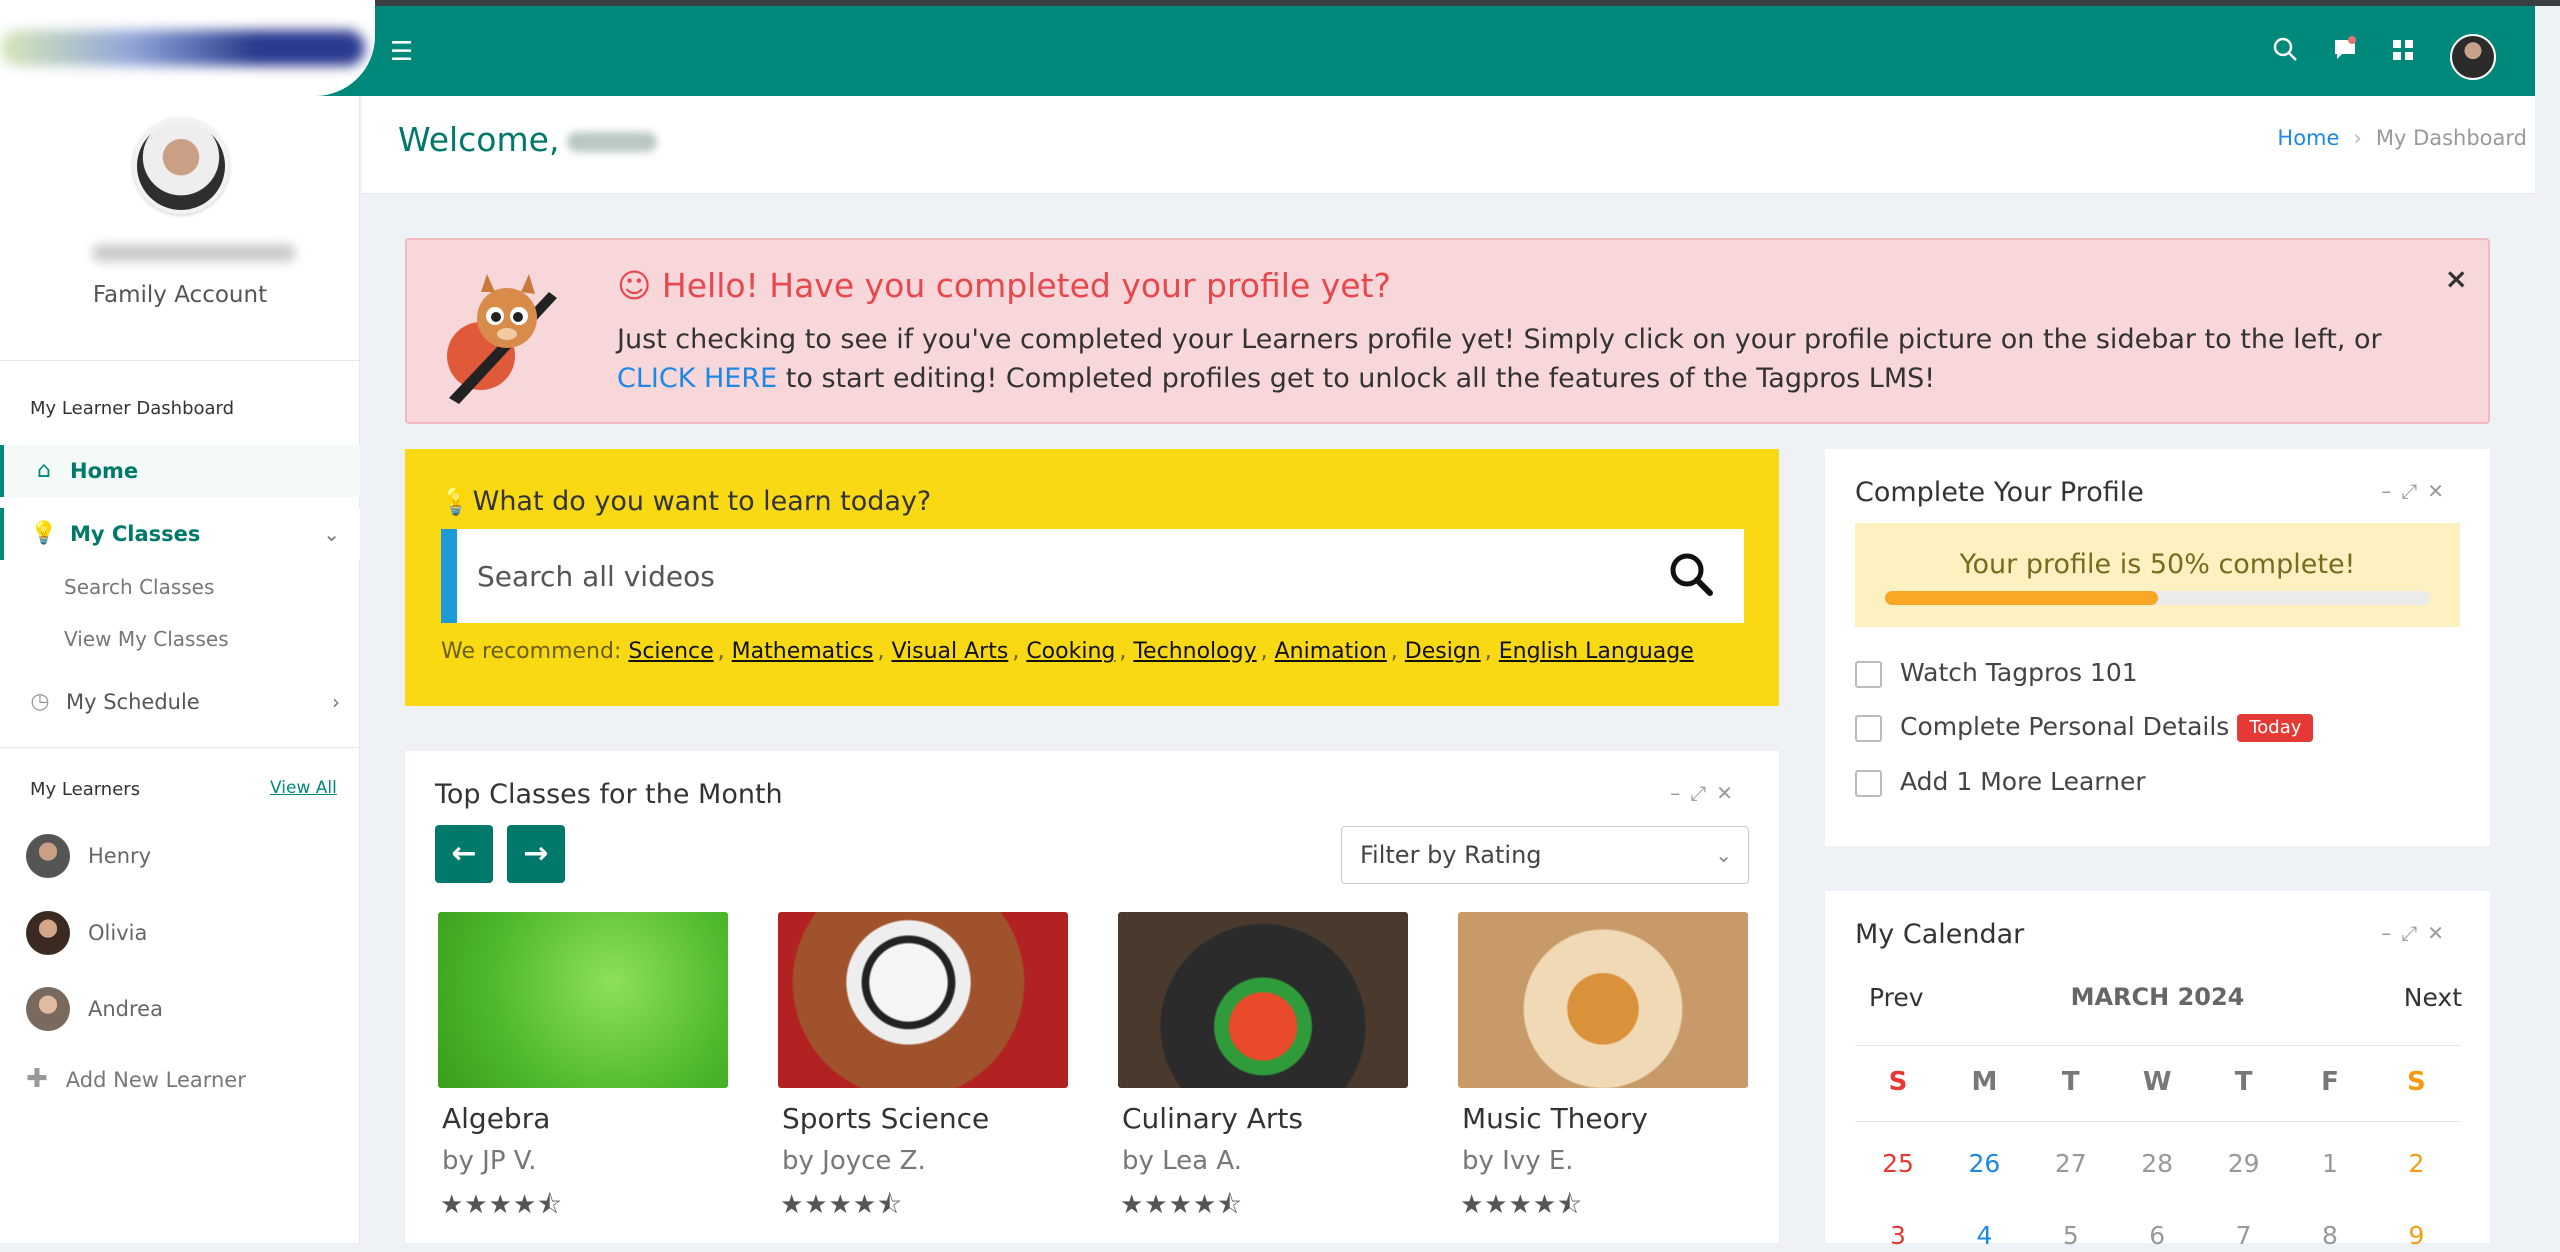 The image size is (2560, 1252). Describe the element at coordinates (146, 639) in the screenshot. I see `sidebar-subitem-view-my-classes: View My Classes` at that location.